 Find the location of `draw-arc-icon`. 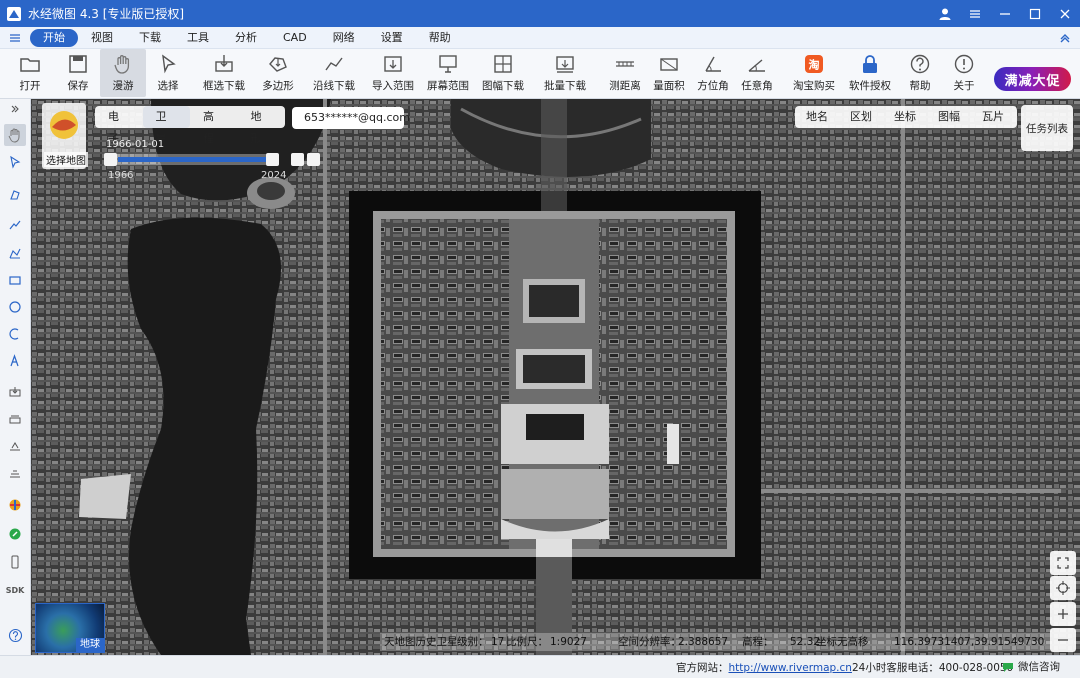

draw-arc-icon is located at coordinates (15, 334).